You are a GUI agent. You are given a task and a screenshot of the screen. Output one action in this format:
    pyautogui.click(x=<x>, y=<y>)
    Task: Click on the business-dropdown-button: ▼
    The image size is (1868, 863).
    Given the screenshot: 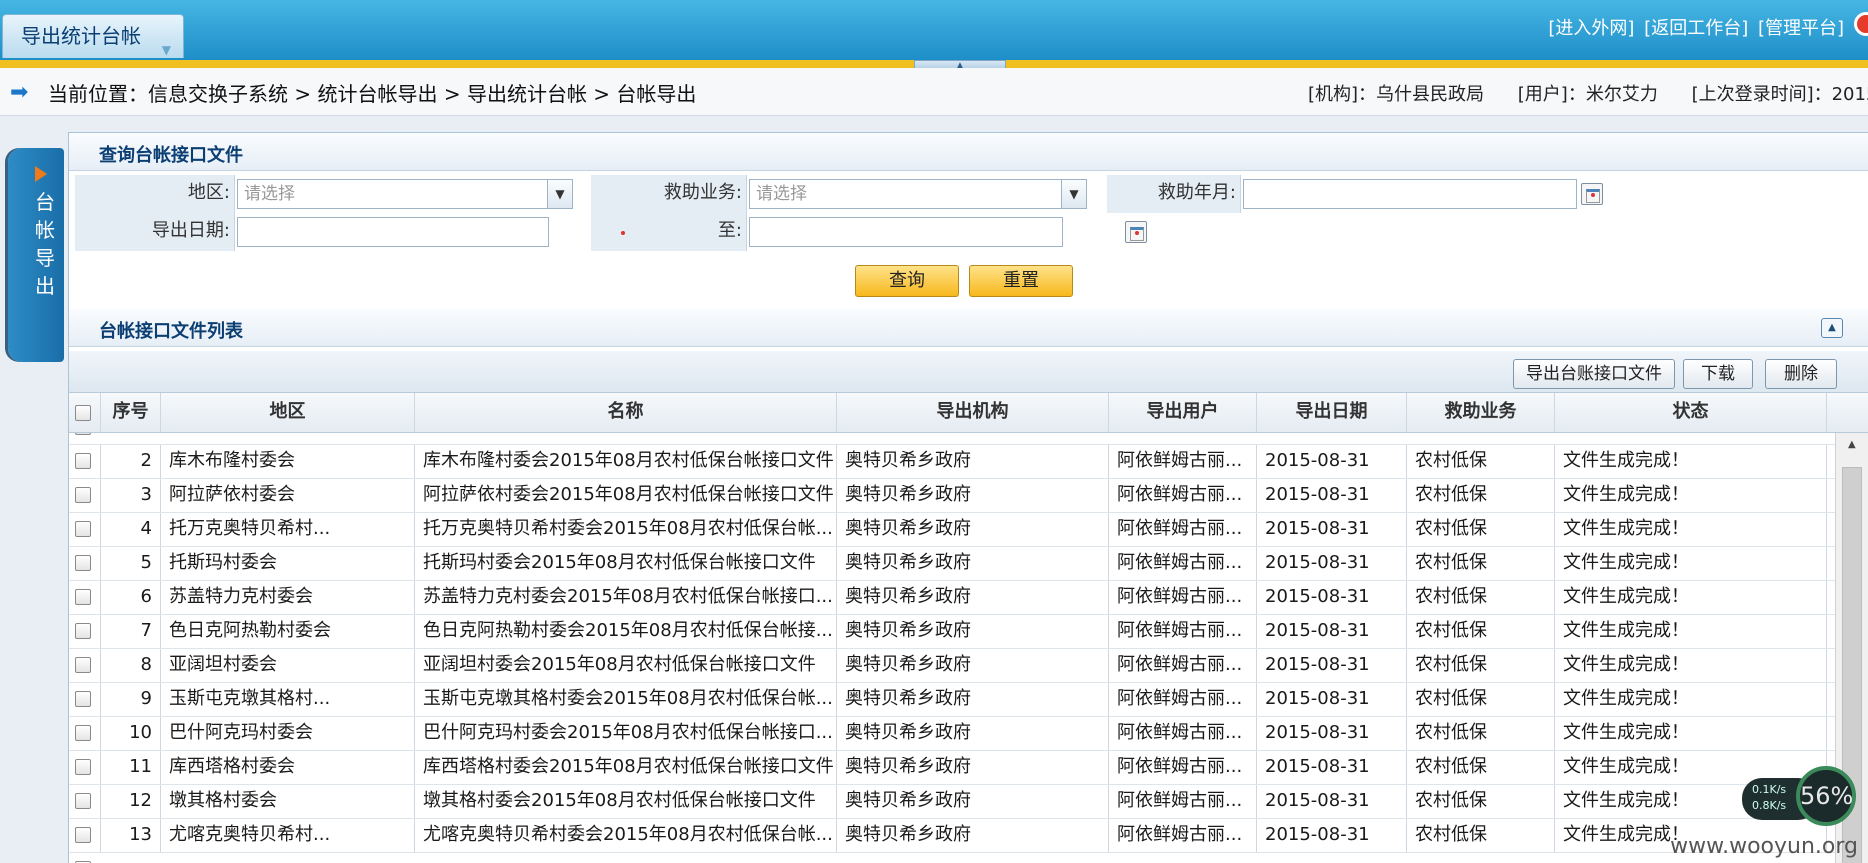 What is the action you would take?
    pyautogui.click(x=1074, y=194)
    